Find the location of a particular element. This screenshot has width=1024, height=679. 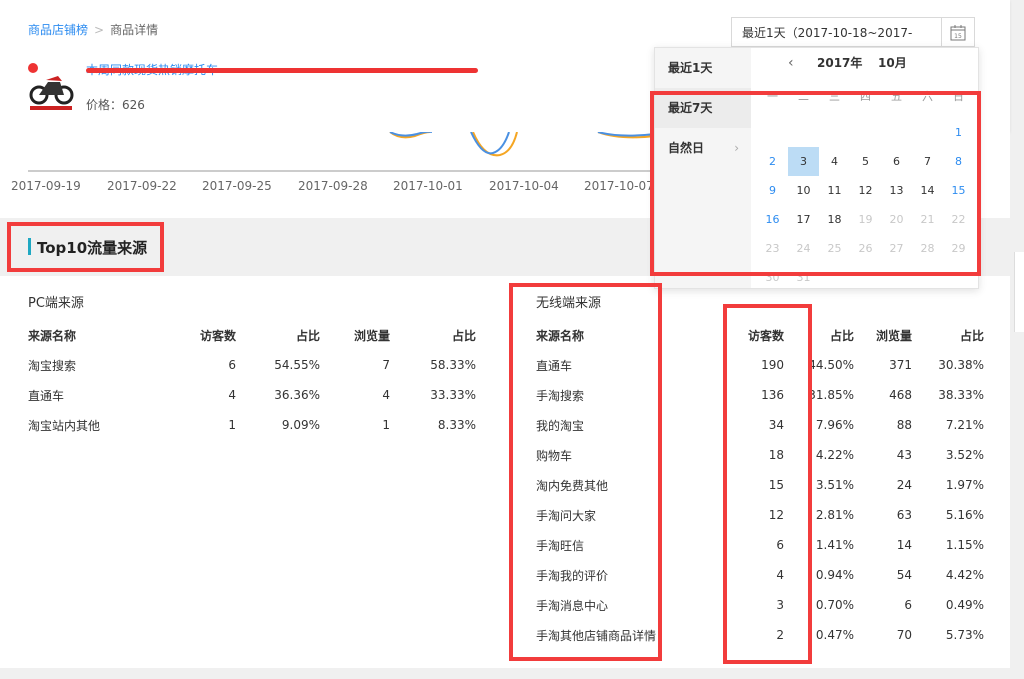

table-row: 手淘搜索 136 31.85% 468 38.33% is located at coordinates (760, 395).